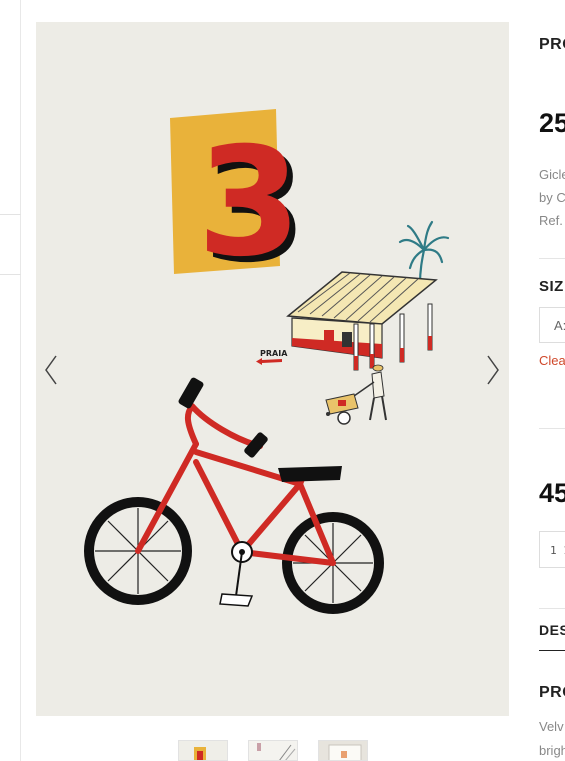 The image size is (565, 761). I want to click on section-body-line: Velv, so click(551, 726).